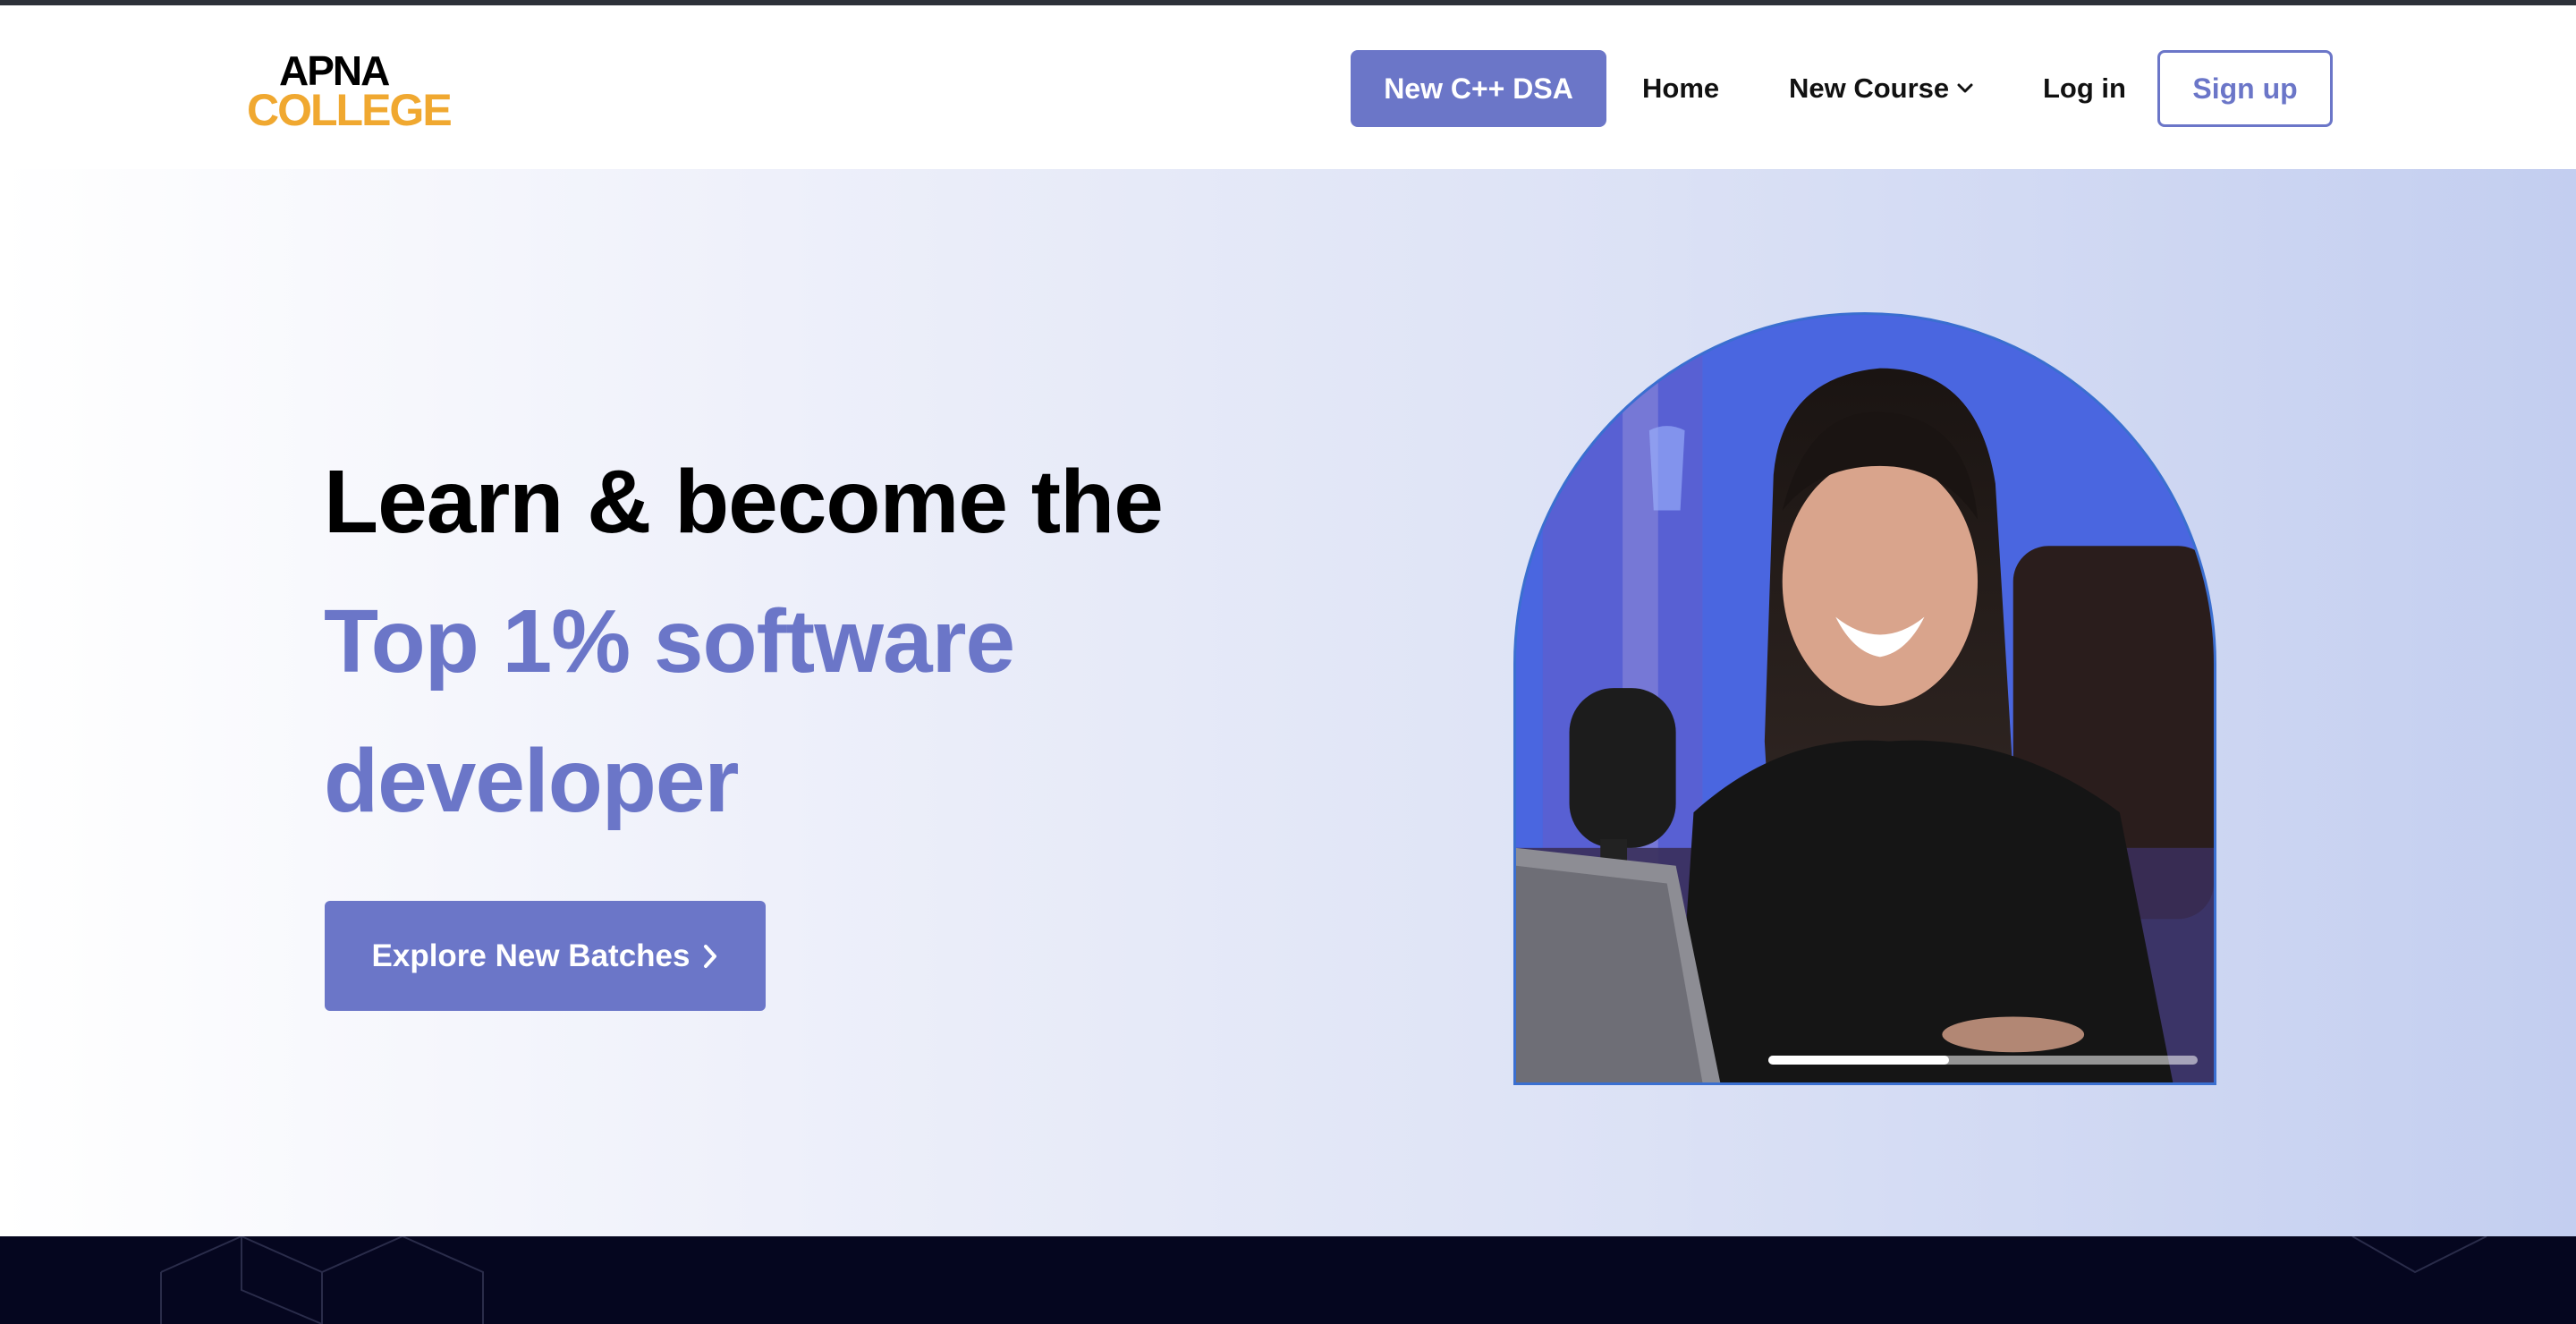  I want to click on chevron-right-icon, so click(710, 956).